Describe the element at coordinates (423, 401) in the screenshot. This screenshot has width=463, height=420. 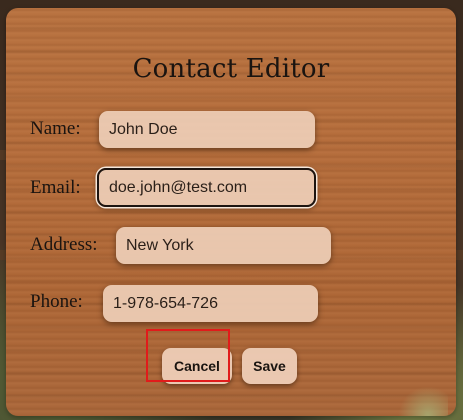
I see `plant-leaf-decoration` at that location.